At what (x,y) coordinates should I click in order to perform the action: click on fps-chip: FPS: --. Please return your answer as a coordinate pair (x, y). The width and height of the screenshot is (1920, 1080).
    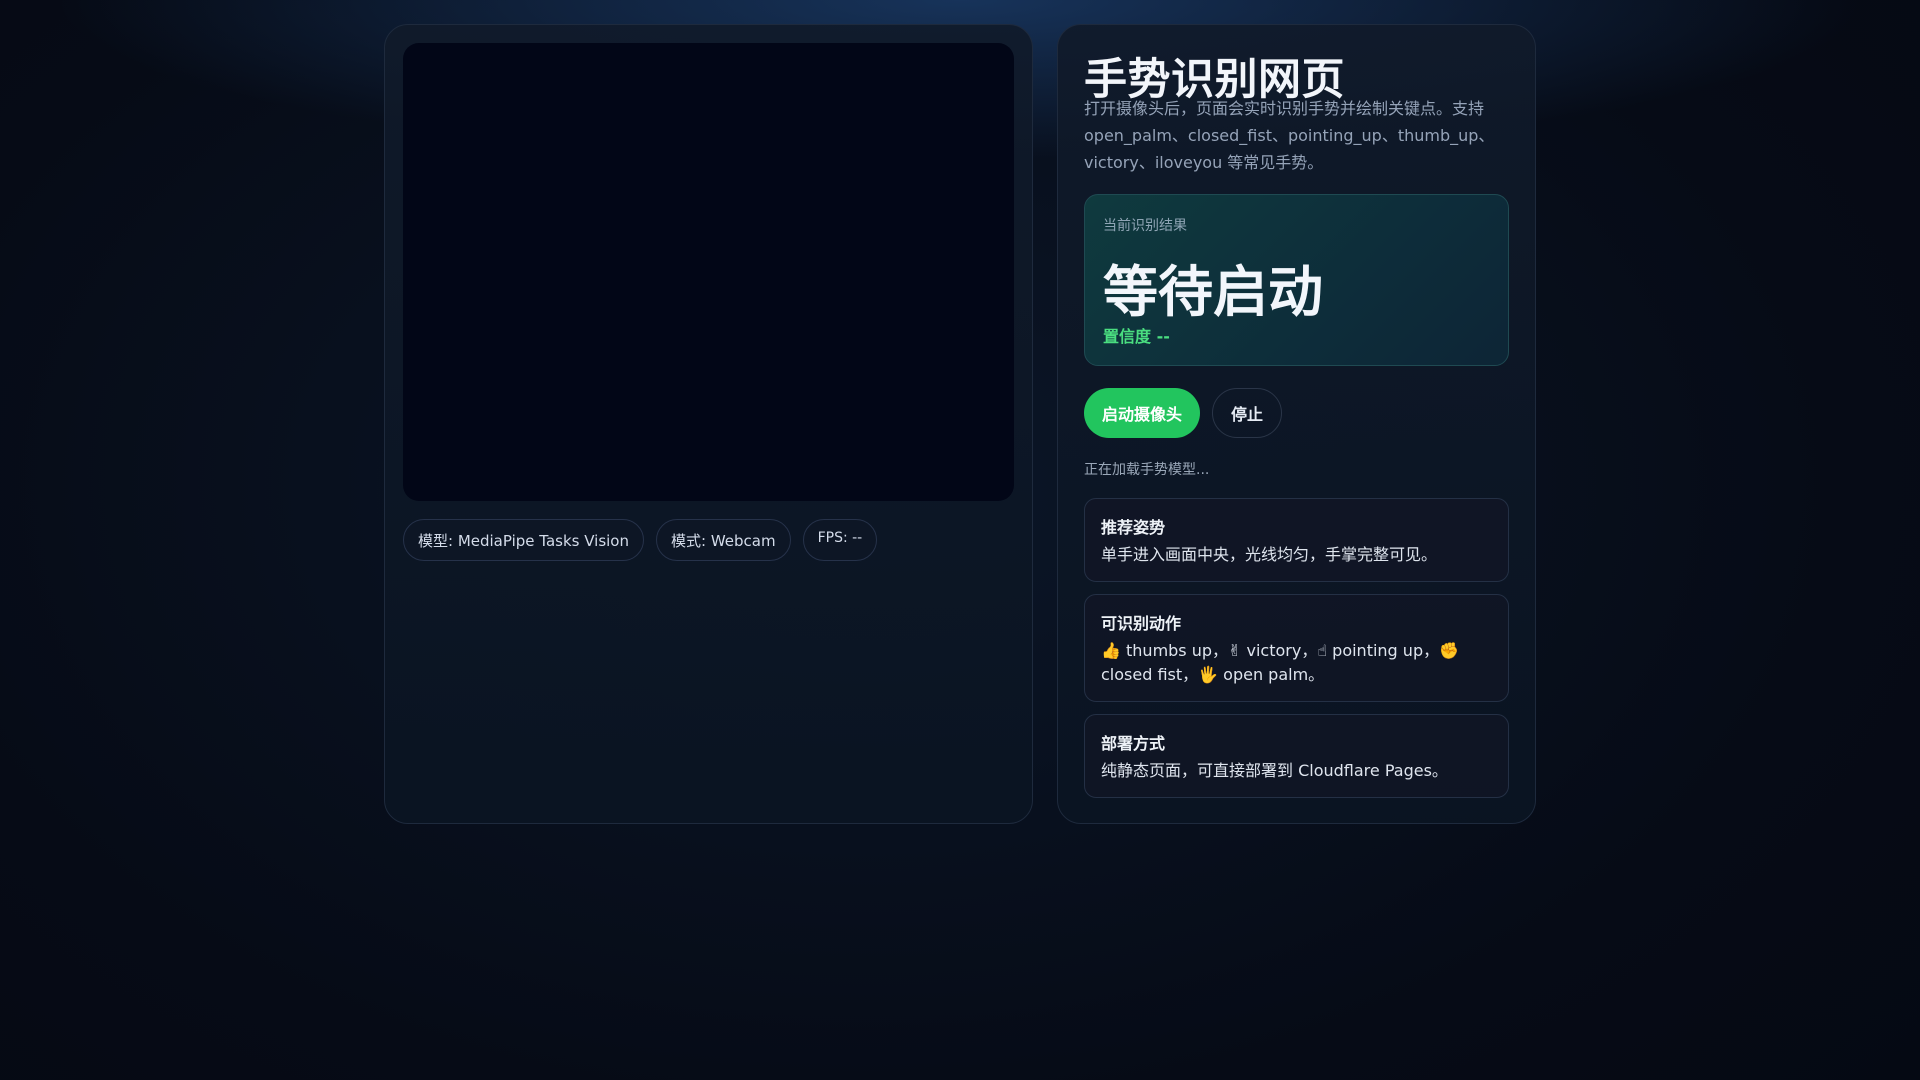
    Looking at the image, I should click on (840, 540).